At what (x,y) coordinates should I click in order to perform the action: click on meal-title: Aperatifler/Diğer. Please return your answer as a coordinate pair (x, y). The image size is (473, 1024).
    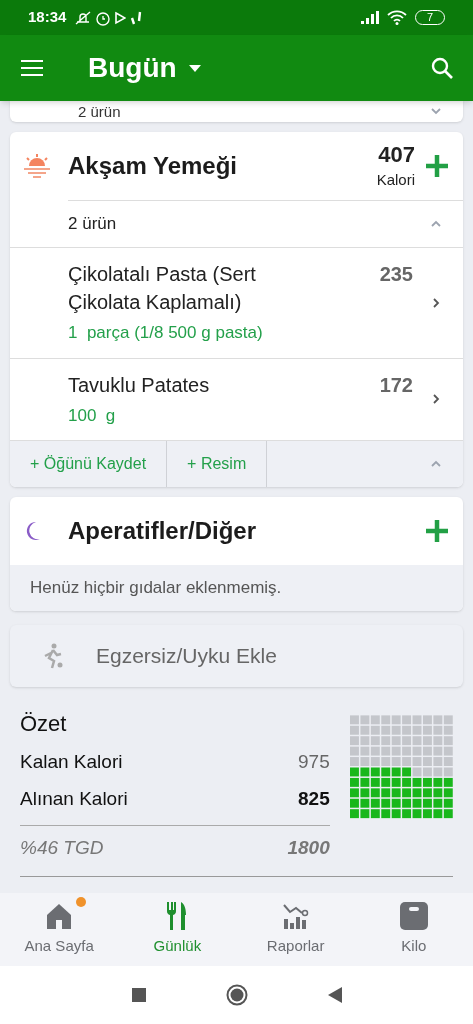
    Looking at the image, I should click on (162, 531).